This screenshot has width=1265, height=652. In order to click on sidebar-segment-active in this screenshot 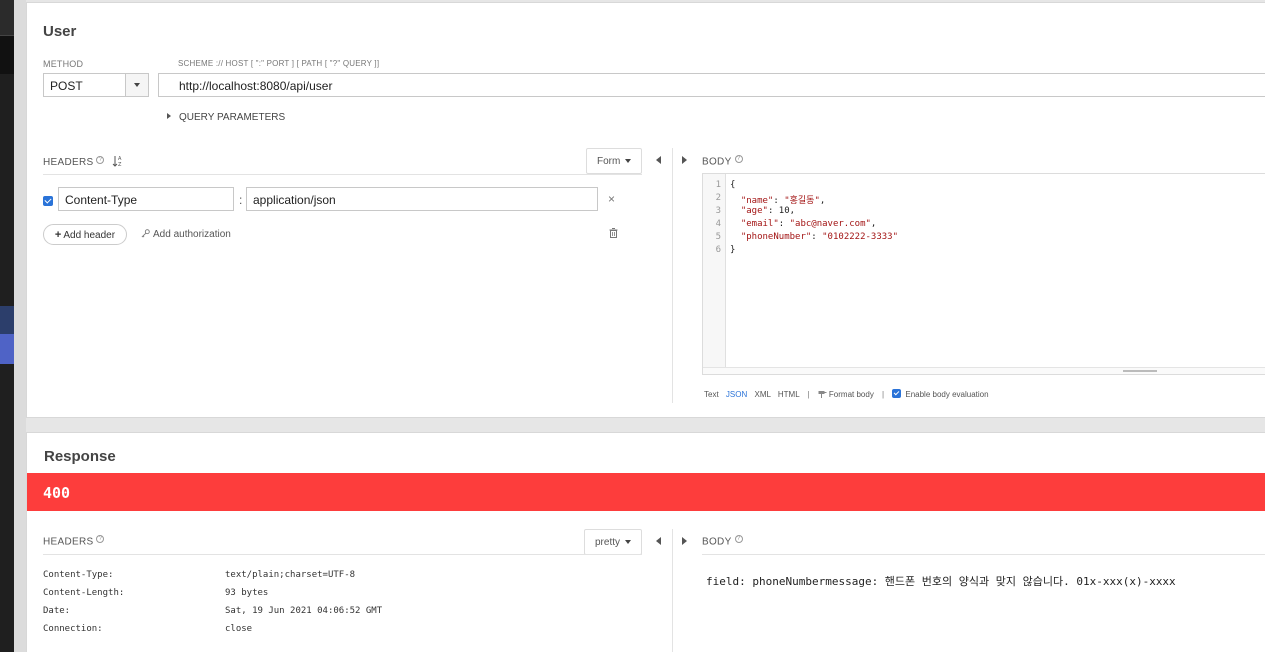, I will do `click(7, 349)`.